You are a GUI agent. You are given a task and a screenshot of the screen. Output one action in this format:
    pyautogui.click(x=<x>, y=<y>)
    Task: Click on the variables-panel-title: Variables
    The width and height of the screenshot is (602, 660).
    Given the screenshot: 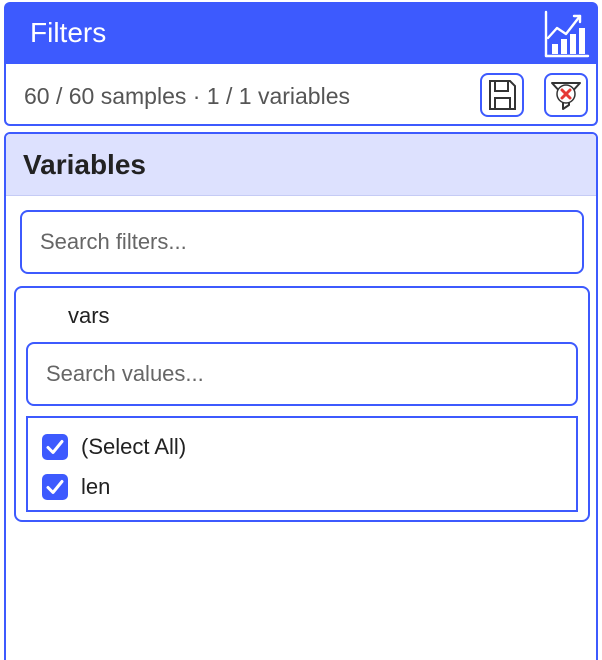 What is the action you would take?
    pyautogui.click(x=84, y=164)
    